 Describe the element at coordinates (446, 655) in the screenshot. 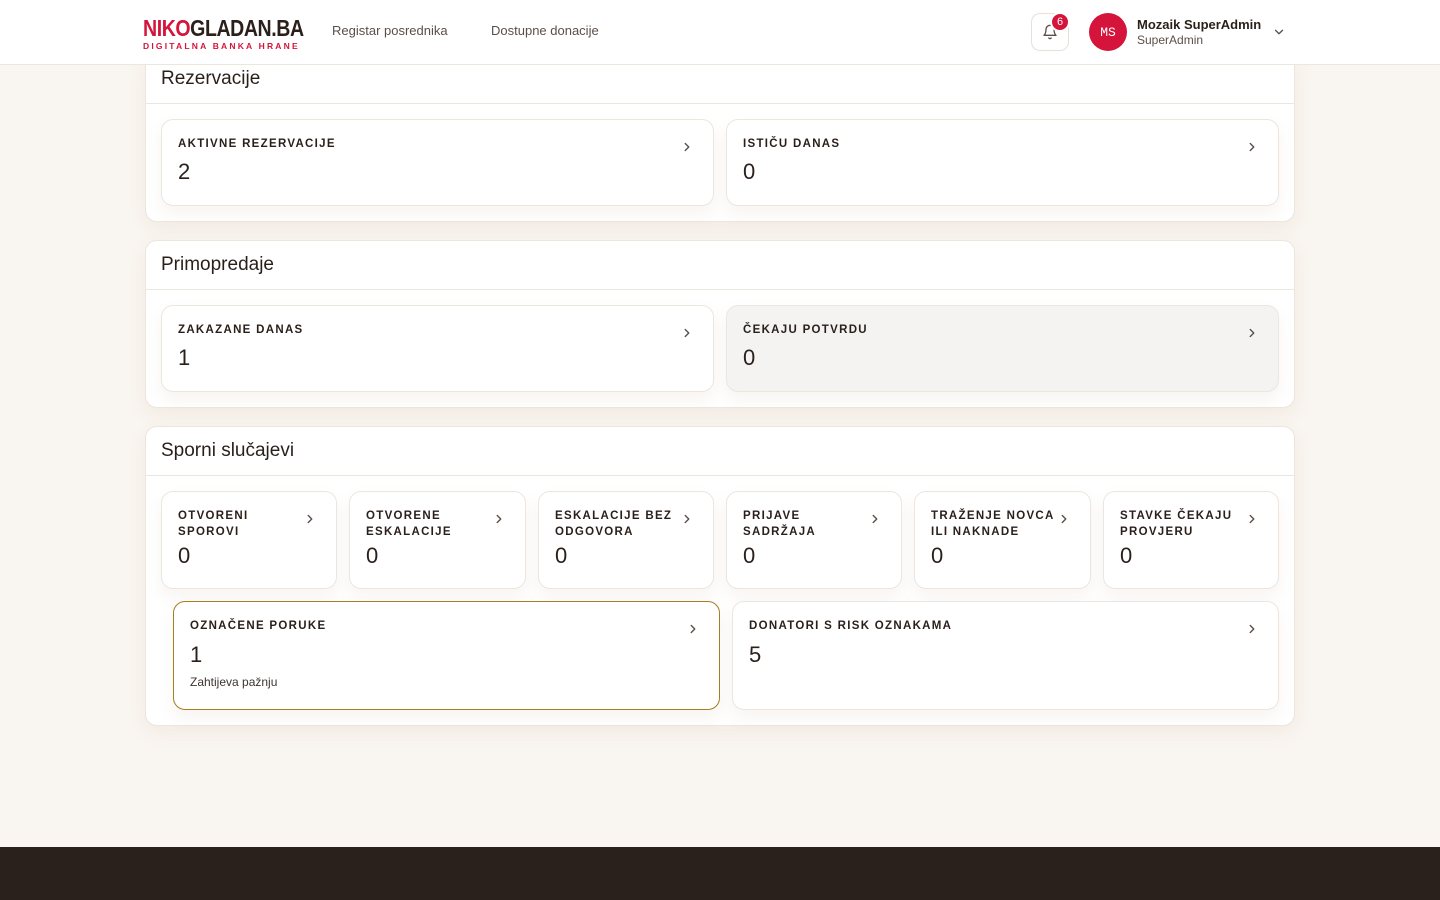

I see `stat-card-oznacene-poruke: OZNAČENE PORUKE 1 Zahtijeva pažnju` at that location.